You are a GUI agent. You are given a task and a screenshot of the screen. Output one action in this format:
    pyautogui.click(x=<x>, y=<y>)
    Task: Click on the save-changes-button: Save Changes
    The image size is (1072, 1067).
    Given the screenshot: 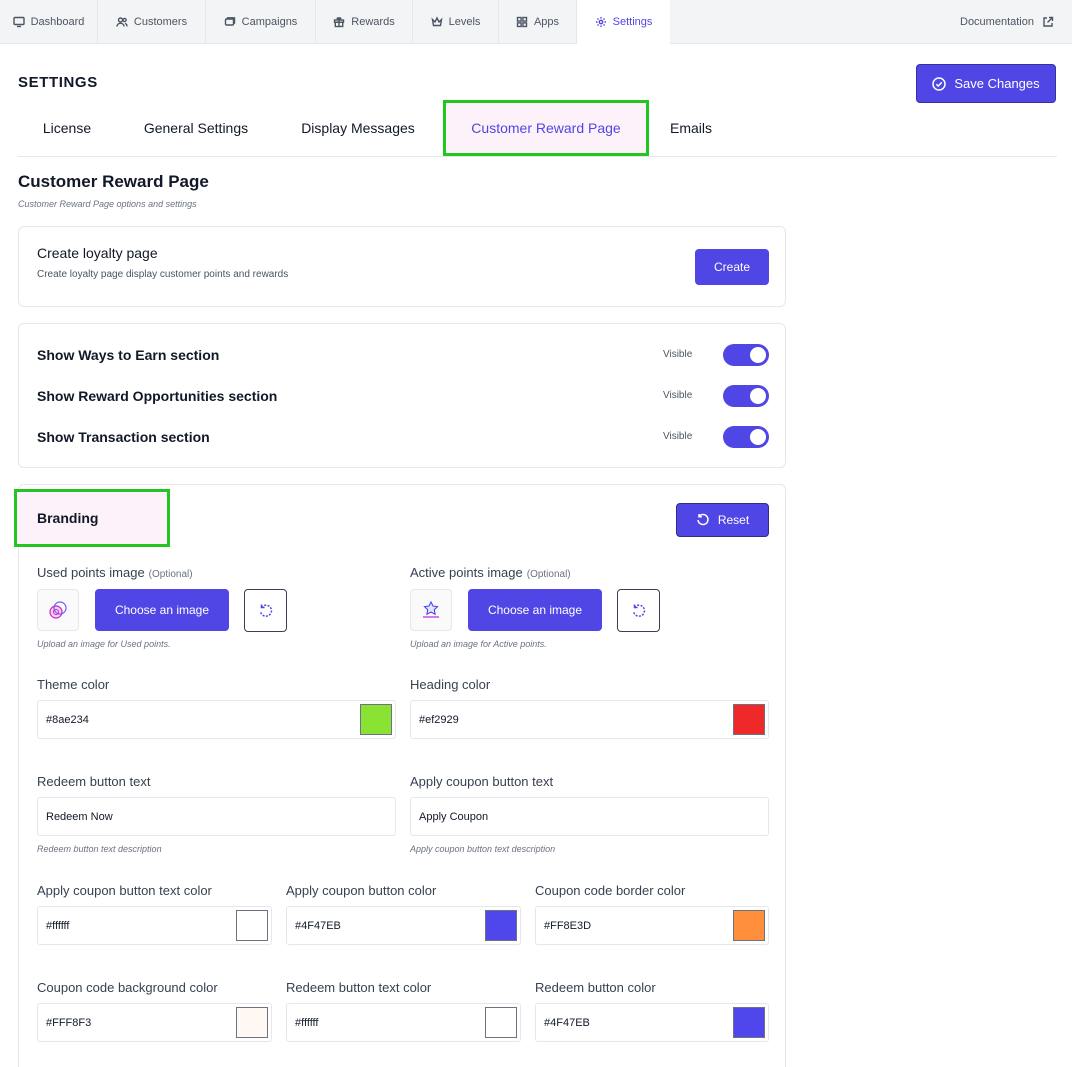 What is the action you would take?
    pyautogui.click(x=986, y=83)
    